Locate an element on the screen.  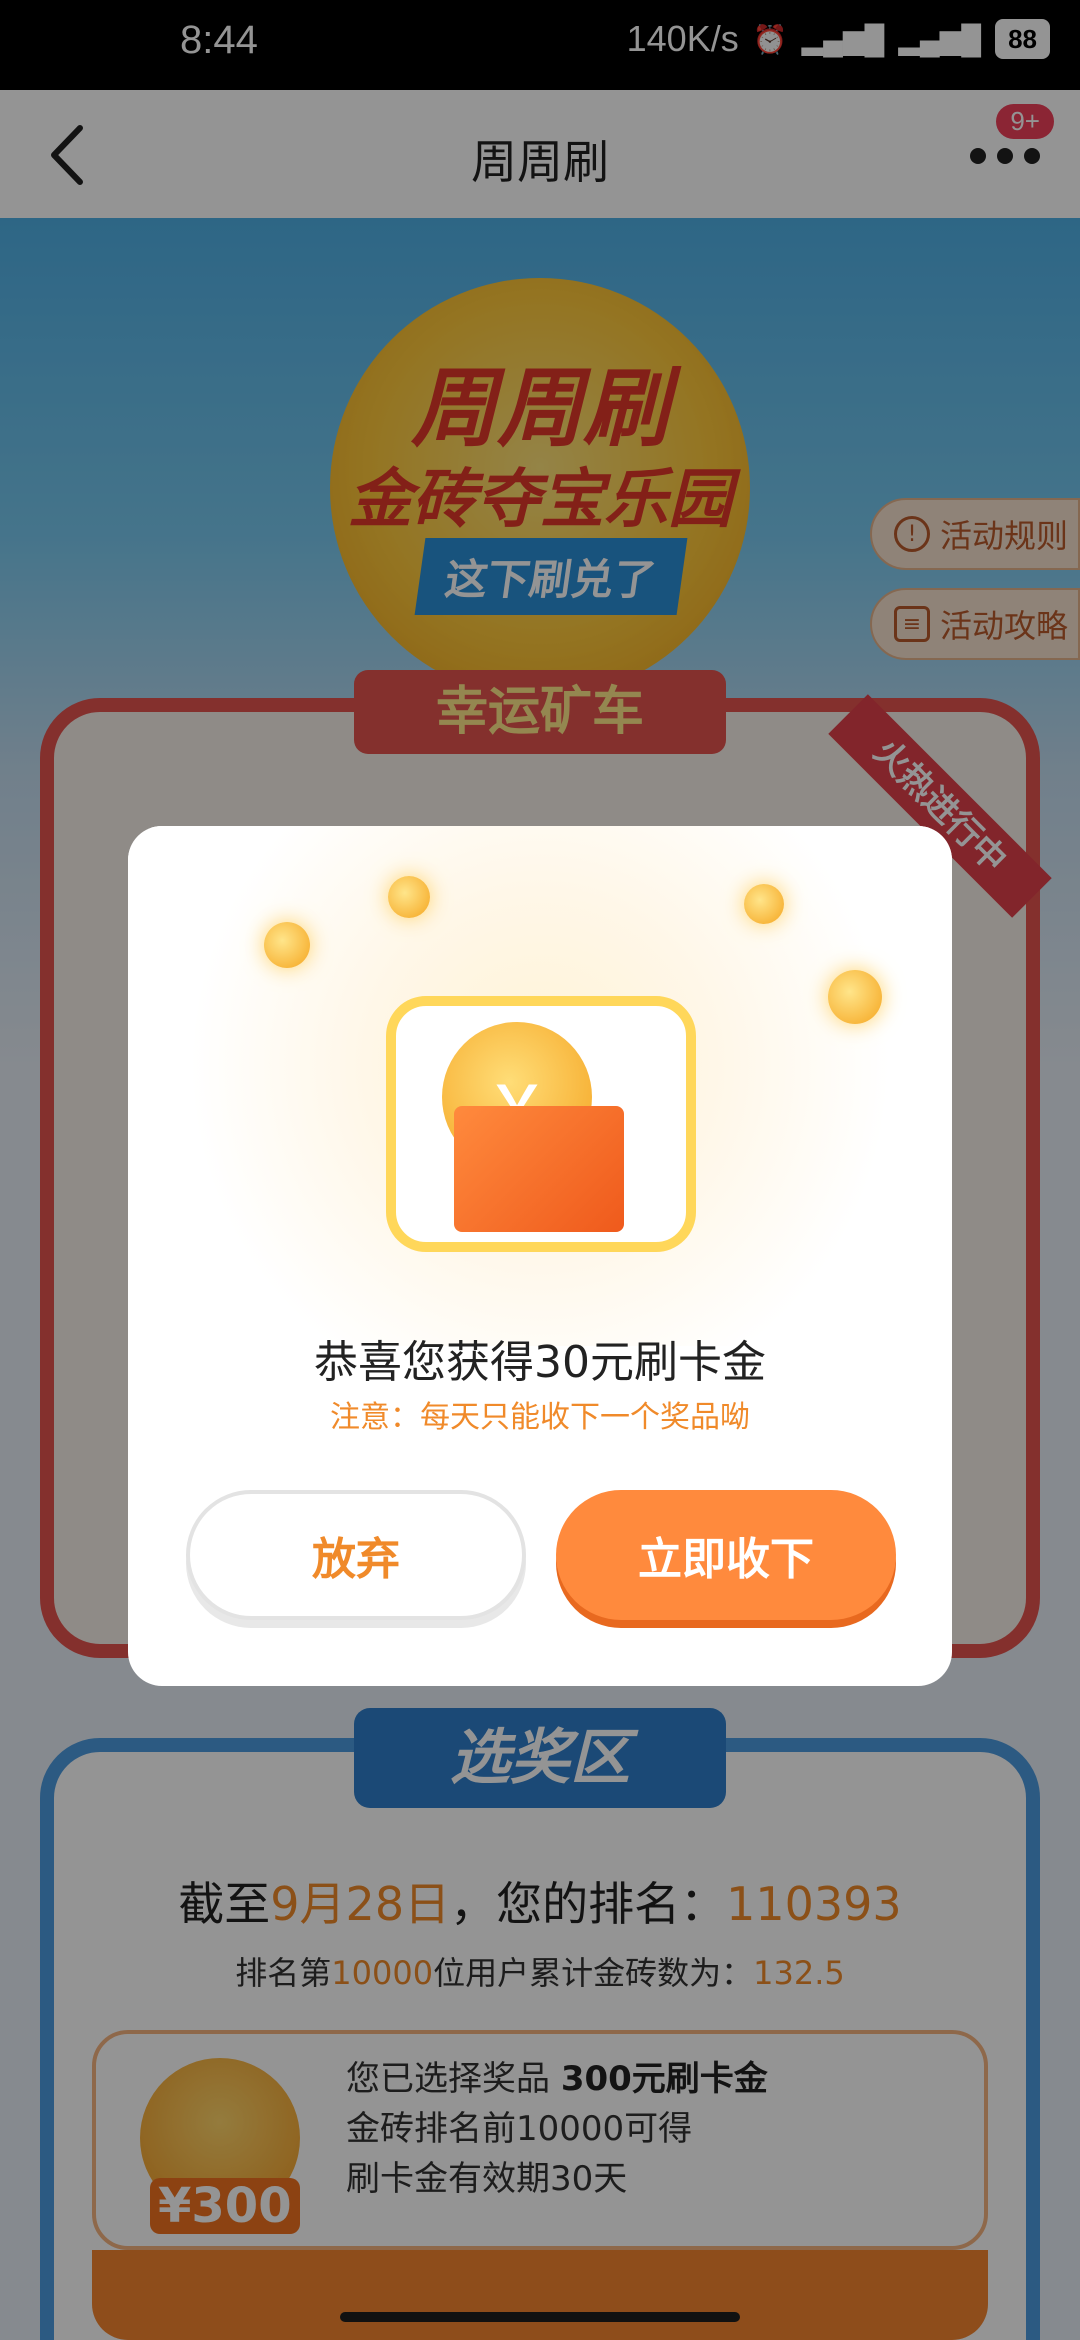
gift-box-icon is located at coordinates (539, 1169).